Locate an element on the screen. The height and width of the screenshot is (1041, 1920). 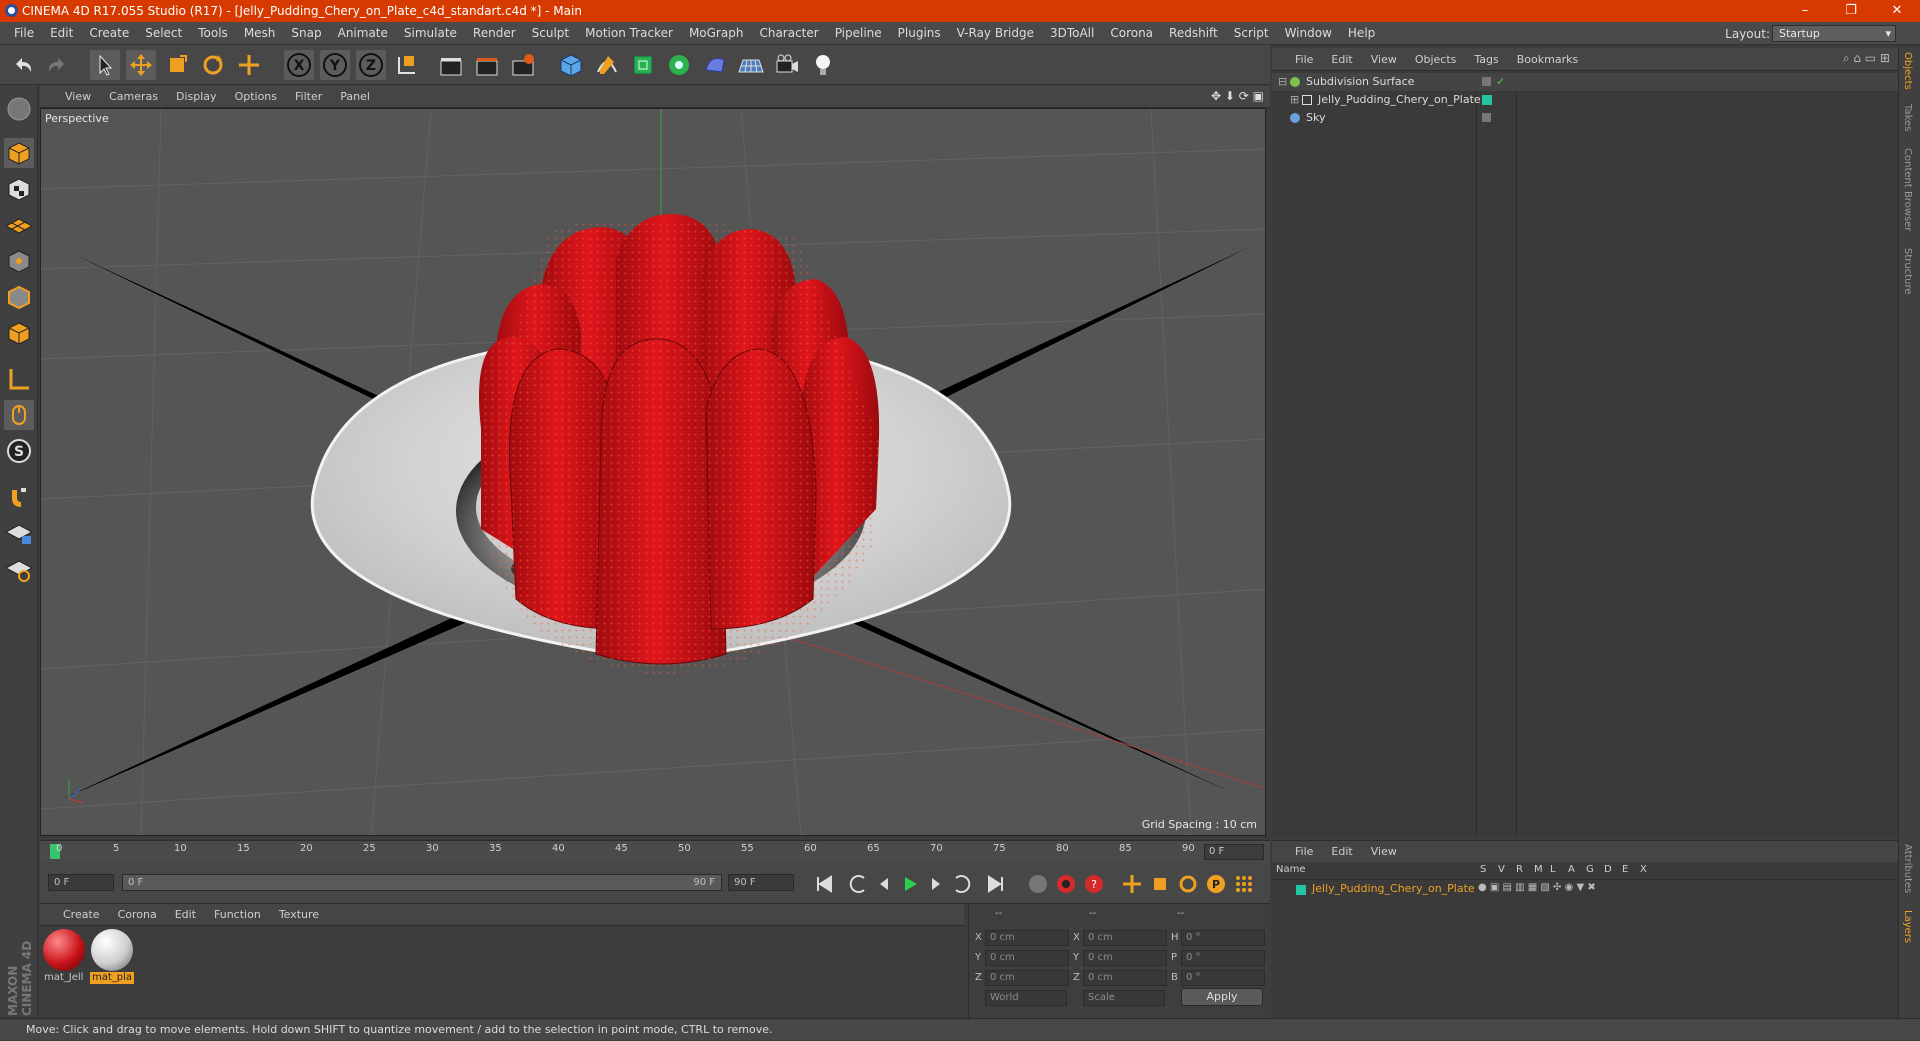
current-frame-field: 0 F is located at coordinates (1234, 852).